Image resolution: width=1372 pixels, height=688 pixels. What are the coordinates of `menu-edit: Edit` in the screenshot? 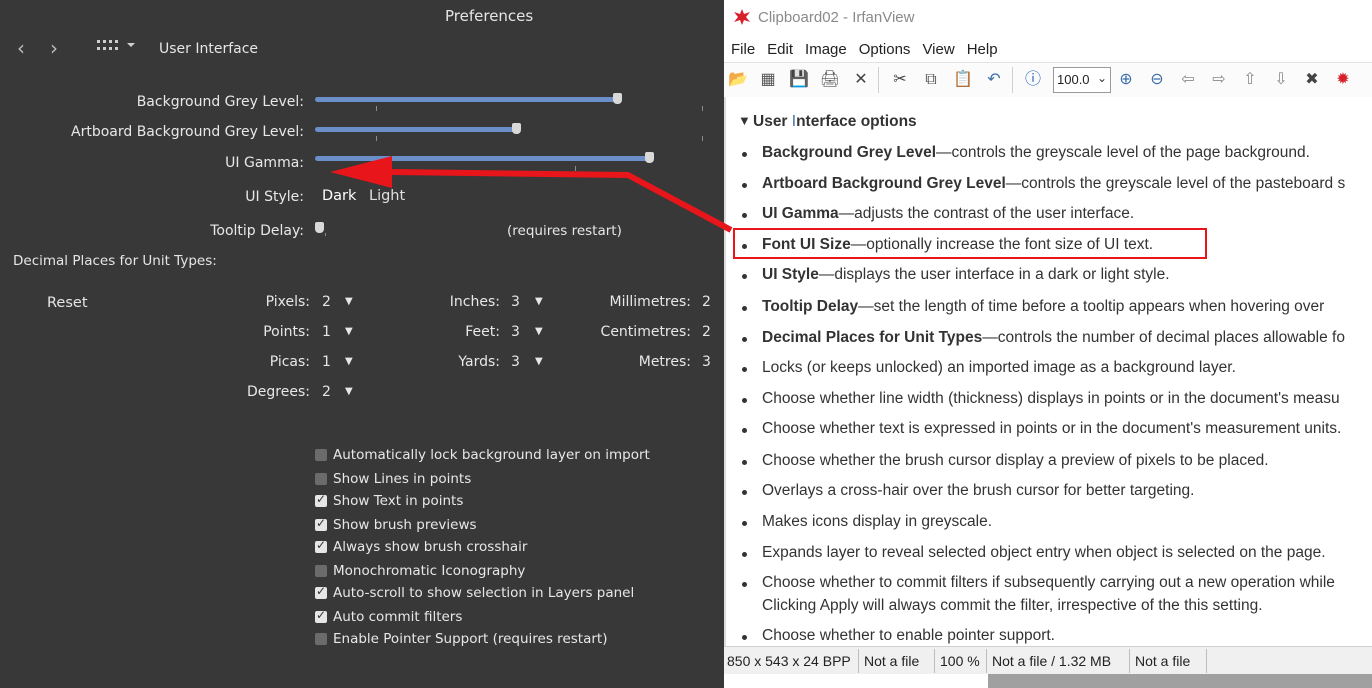 It's located at (780, 48).